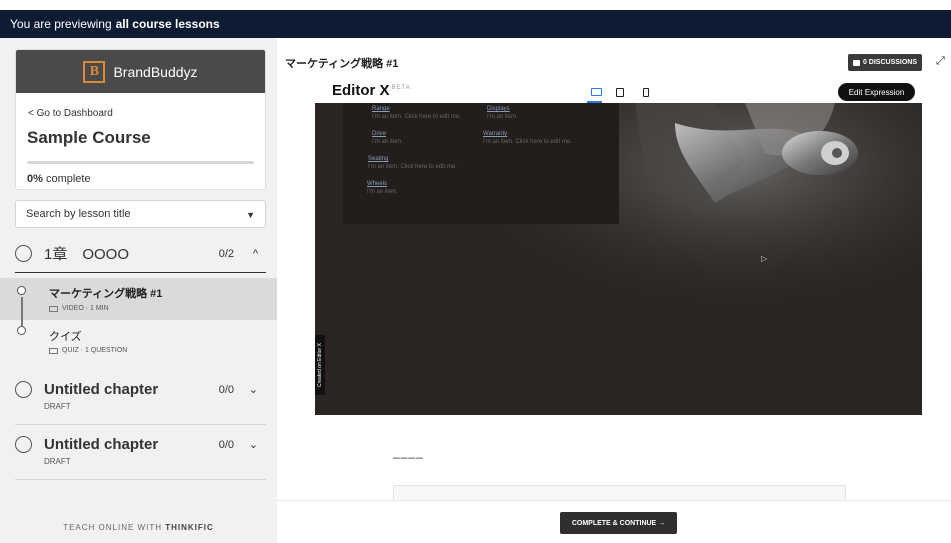  I want to click on search-placeholder: Search by lesson title, so click(78, 214).